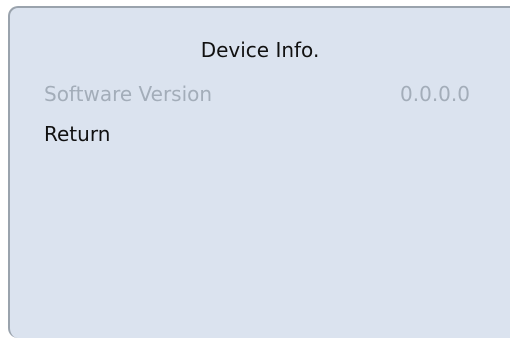 The image size is (510, 338). I want to click on software-version-label: Software Version, so click(128, 94).